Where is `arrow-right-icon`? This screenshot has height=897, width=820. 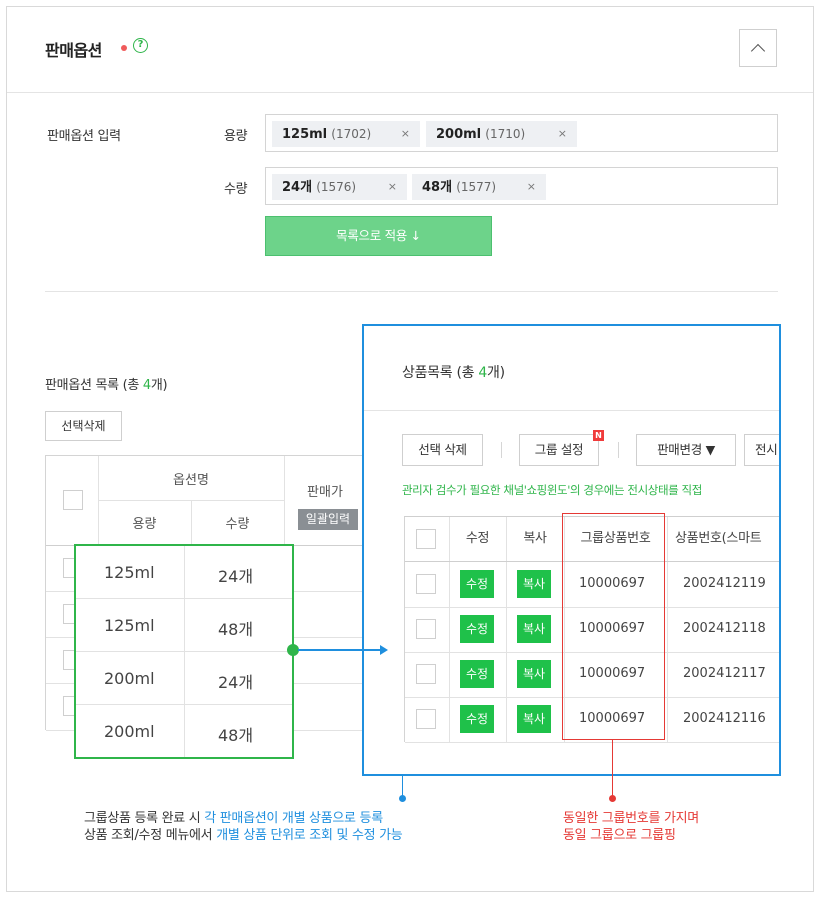 arrow-right-icon is located at coordinates (384, 650).